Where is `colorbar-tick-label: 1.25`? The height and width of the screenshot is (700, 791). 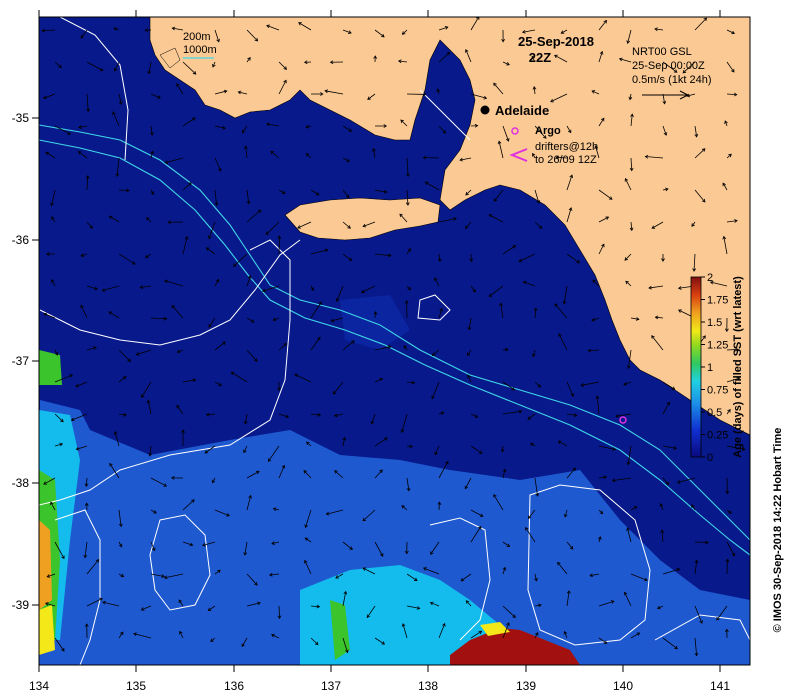 colorbar-tick-label: 1.25 is located at coordinates (717, 346).